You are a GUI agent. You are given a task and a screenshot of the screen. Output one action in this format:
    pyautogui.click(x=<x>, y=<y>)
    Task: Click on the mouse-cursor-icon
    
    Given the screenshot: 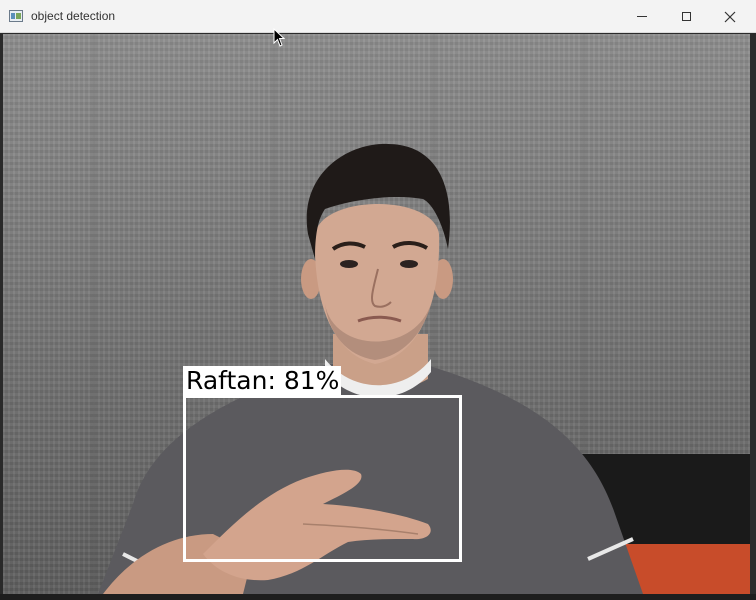 What is the action you would take?
    pyautogui.click(x=279, y=37)
    